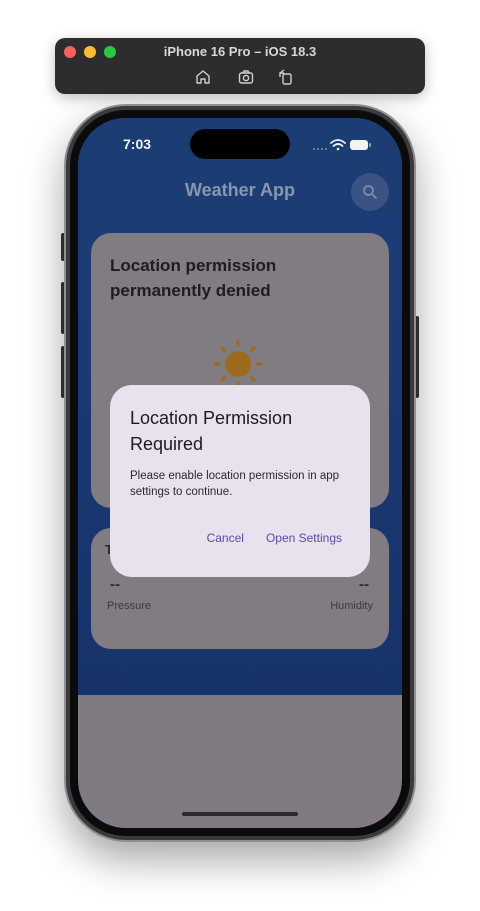  What do you see at coordinates (115, 584) in the screenshot?
I see `pressure-value: --` at bounding box center [115, 584].